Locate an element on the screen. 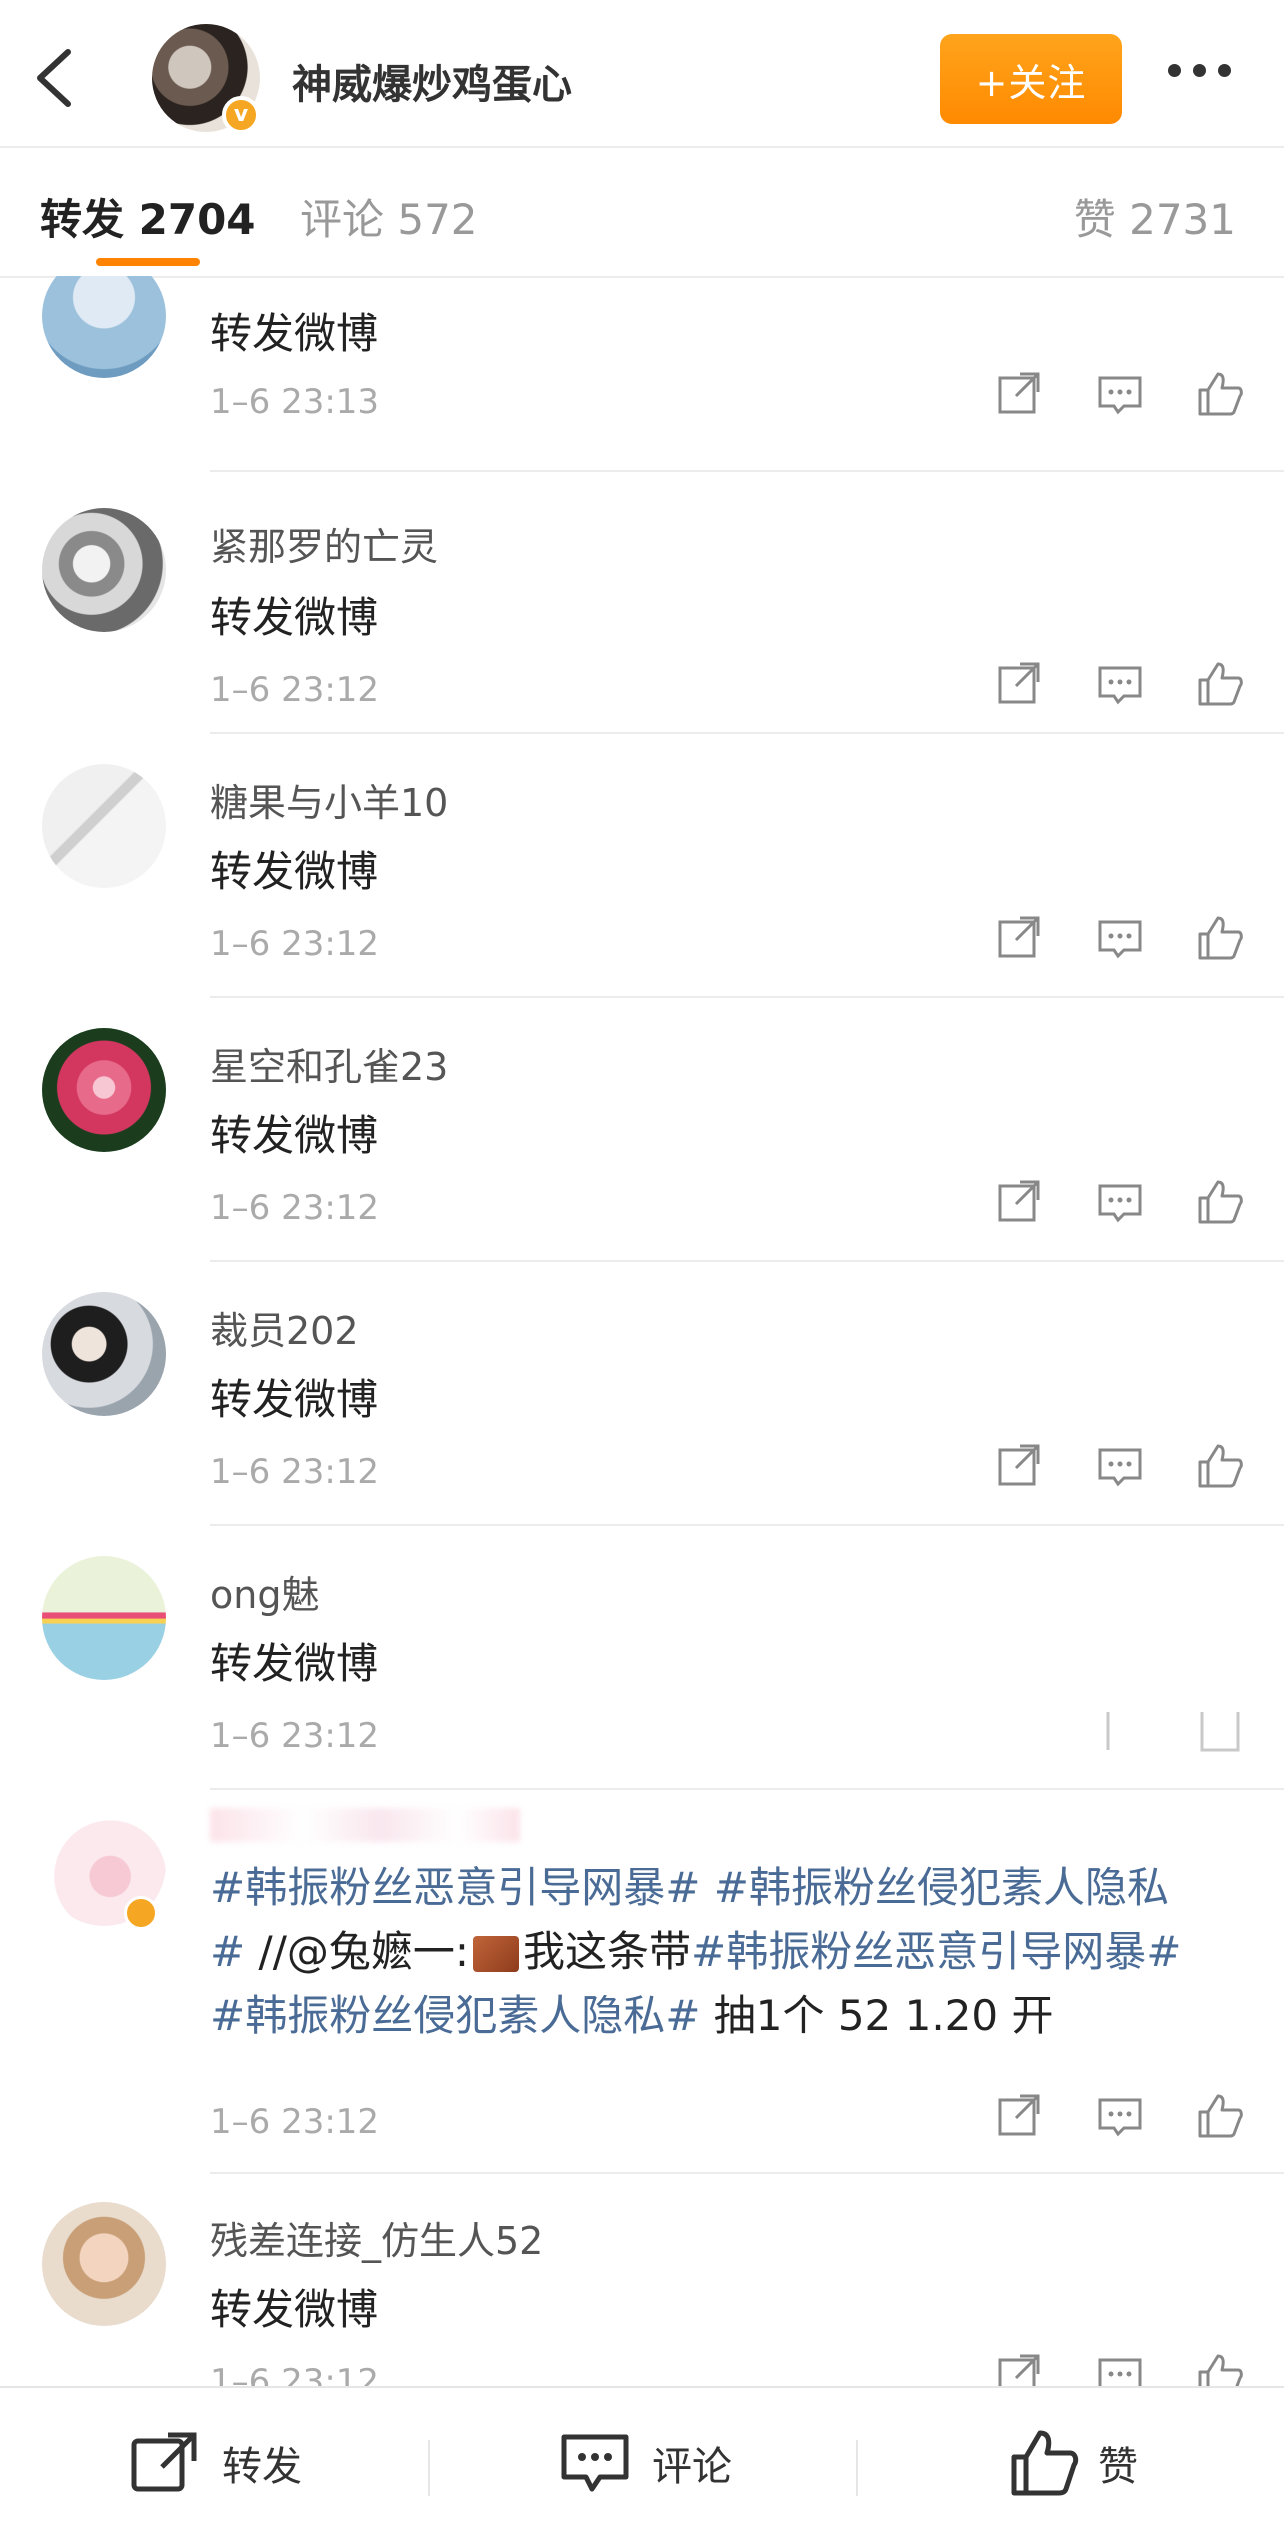 This screenshot has height=2538, width=1284. username: 残差连接_仿生人52 is located at coordinates (376, 2237).